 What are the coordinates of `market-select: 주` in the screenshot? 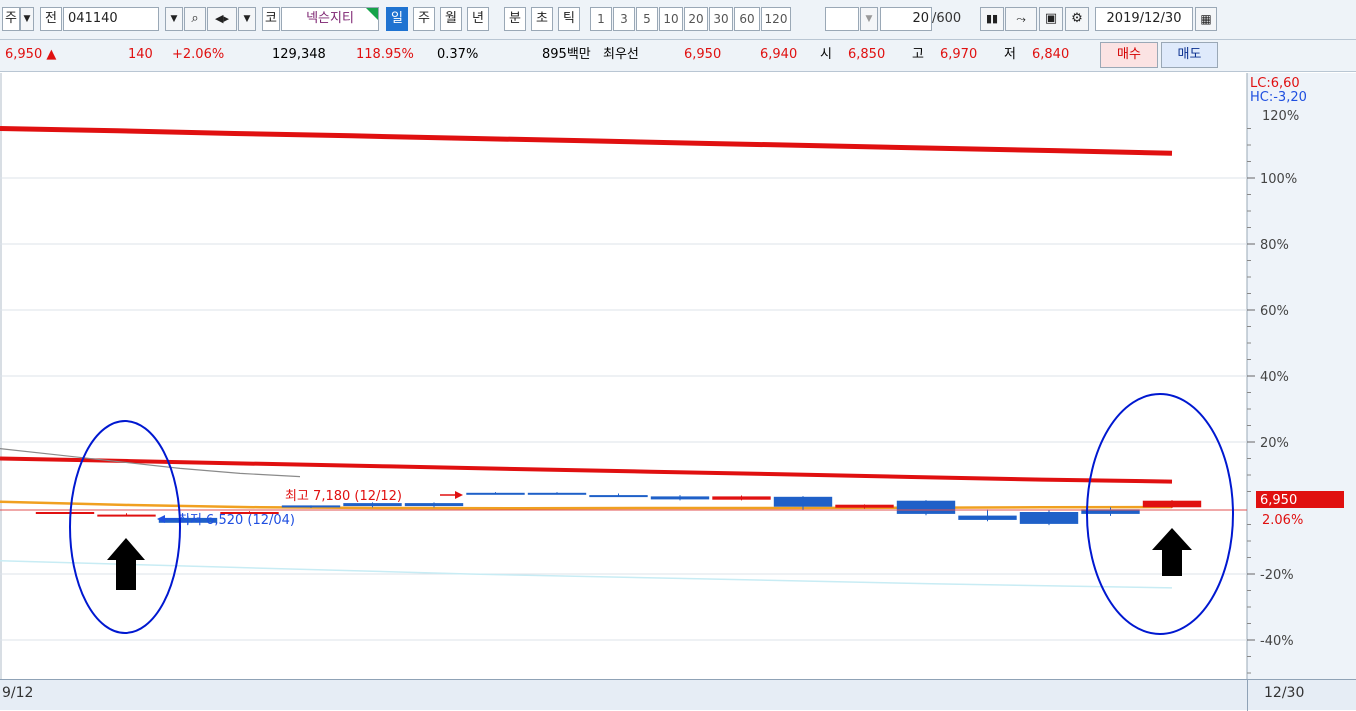 It's located at (11, 19).